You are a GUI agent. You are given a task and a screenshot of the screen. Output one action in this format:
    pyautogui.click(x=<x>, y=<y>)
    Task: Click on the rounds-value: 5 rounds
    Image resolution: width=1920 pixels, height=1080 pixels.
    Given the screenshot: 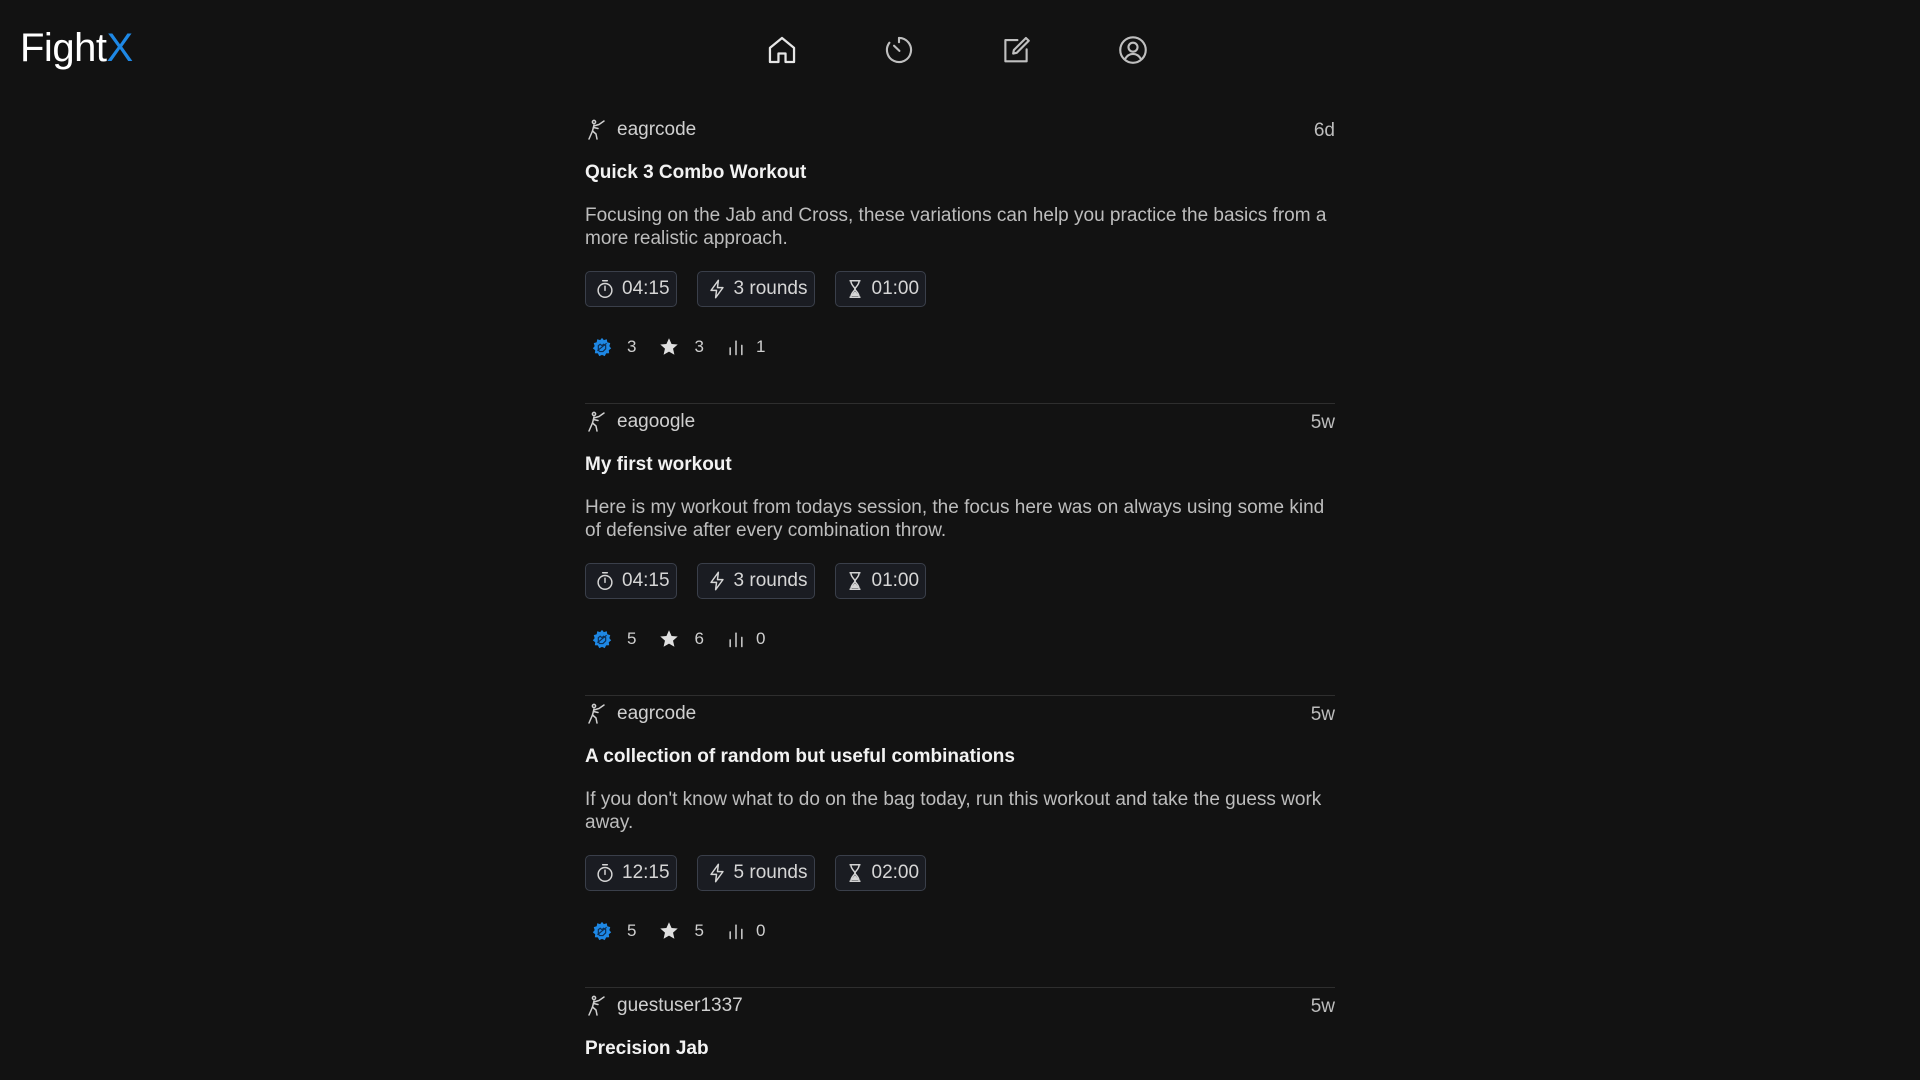 What is the action you would take?
    pyautogui.click(x=770, y=872)
    